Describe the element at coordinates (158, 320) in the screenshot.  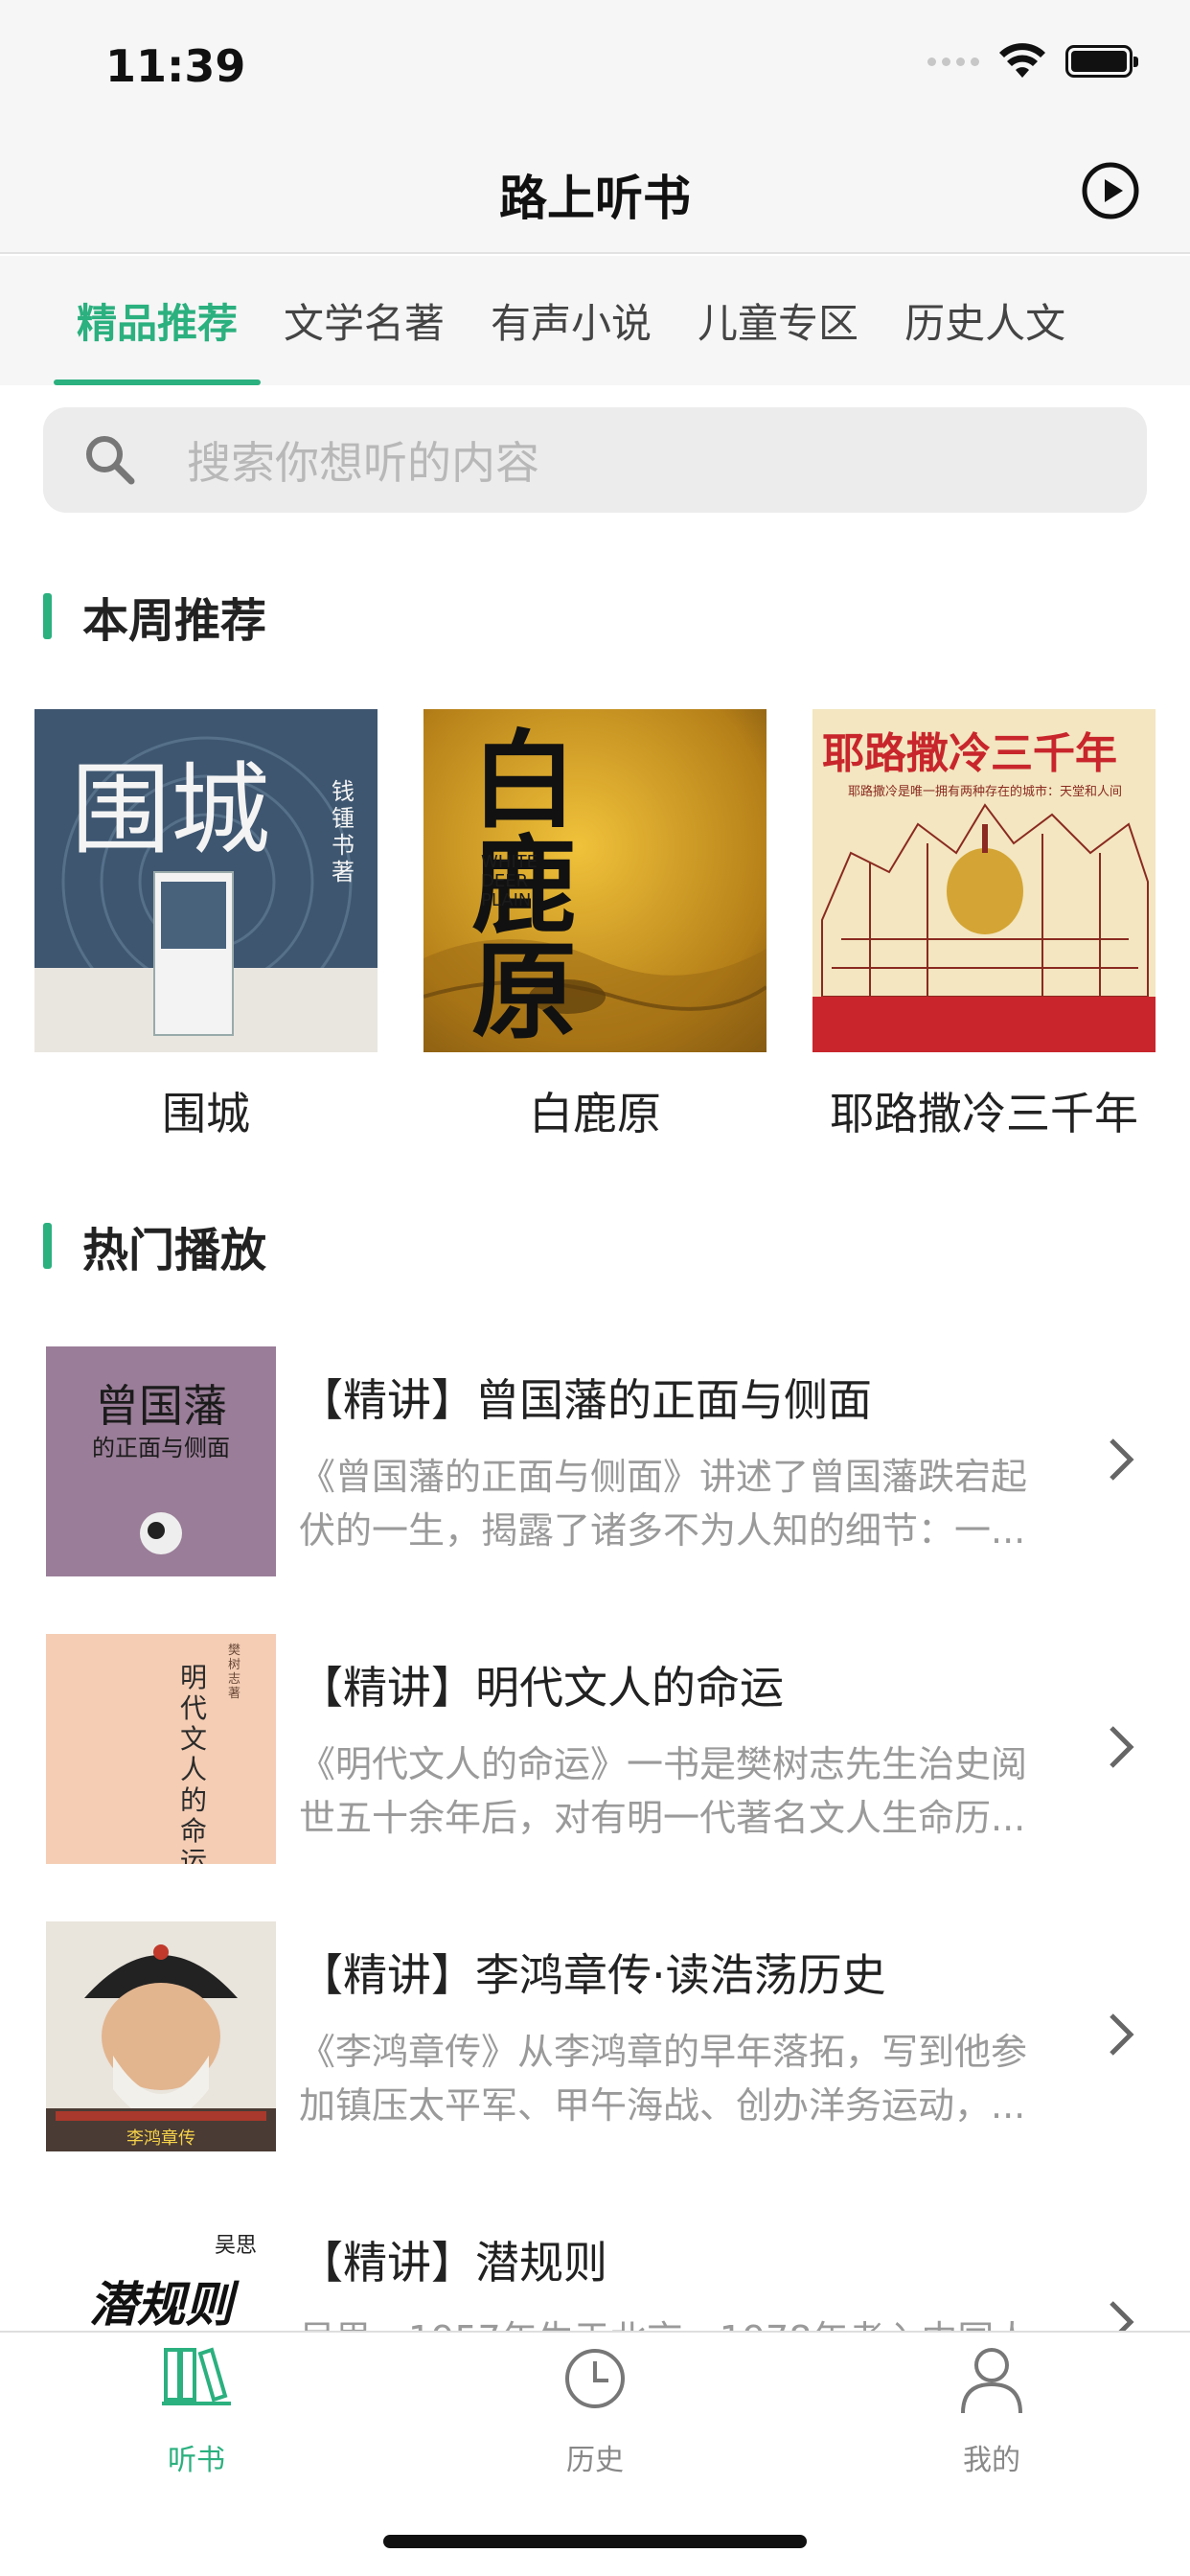
I see `tab-featured: 精品推荐` at that location.